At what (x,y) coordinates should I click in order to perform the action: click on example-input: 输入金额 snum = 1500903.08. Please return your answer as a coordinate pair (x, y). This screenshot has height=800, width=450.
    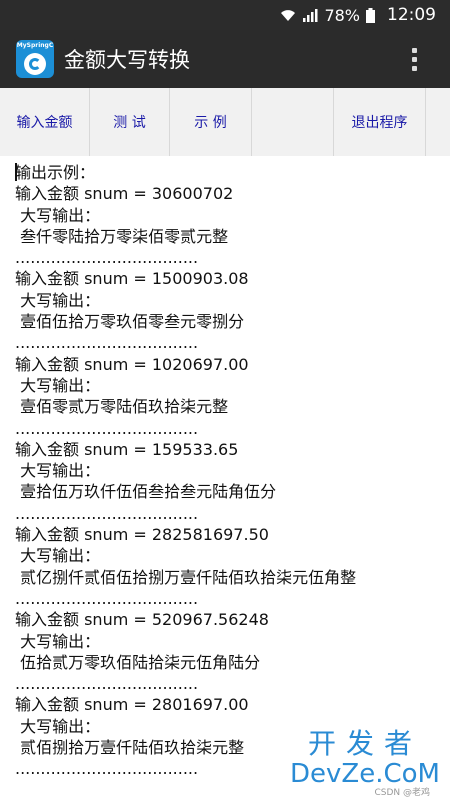
    Looking at the image, I should click on (132, 279).